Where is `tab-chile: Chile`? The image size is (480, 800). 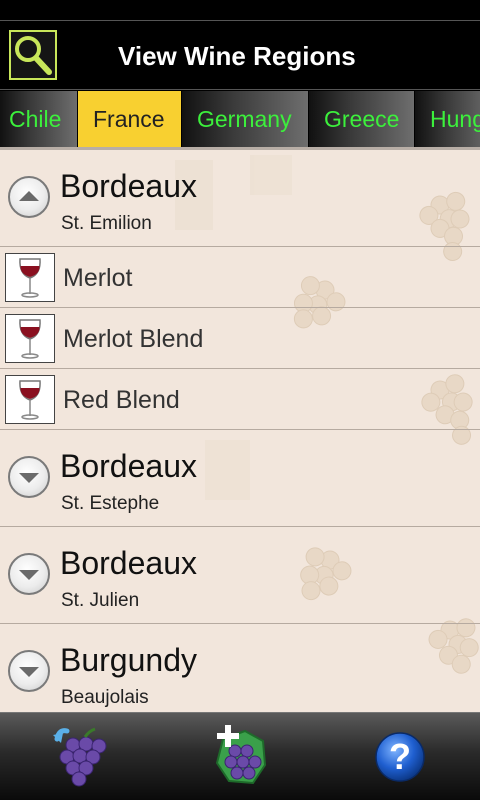 tab-chile: Chile is located at coordinates (39, 119).